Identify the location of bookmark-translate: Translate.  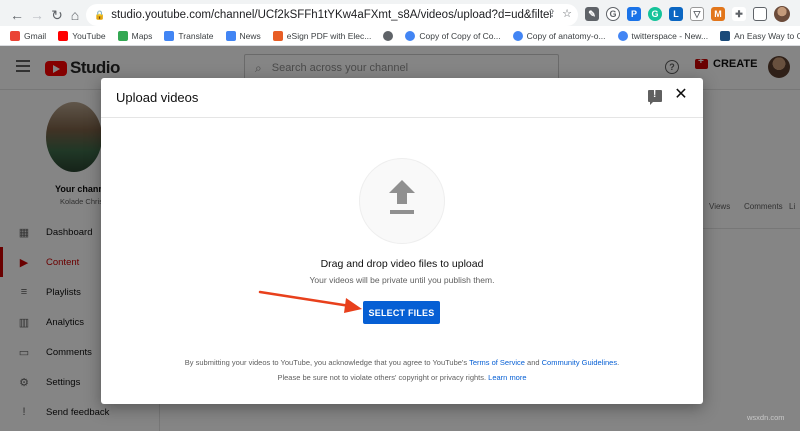
(189, 35).